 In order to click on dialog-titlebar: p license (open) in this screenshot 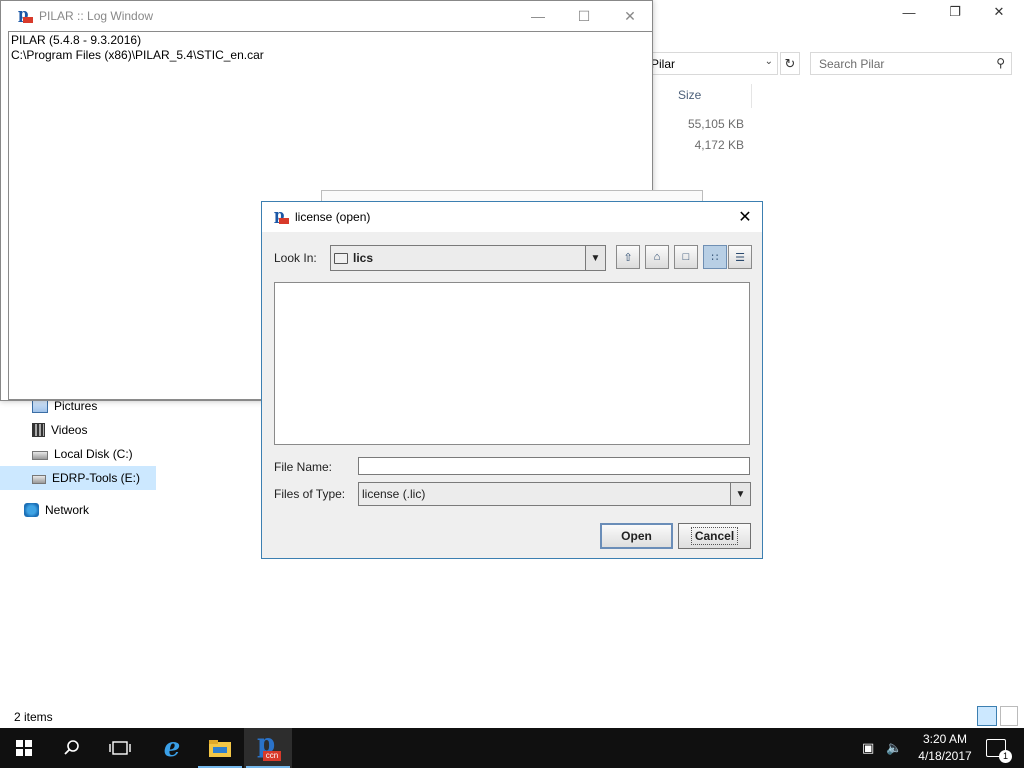, I will do `click(512, 217)`.